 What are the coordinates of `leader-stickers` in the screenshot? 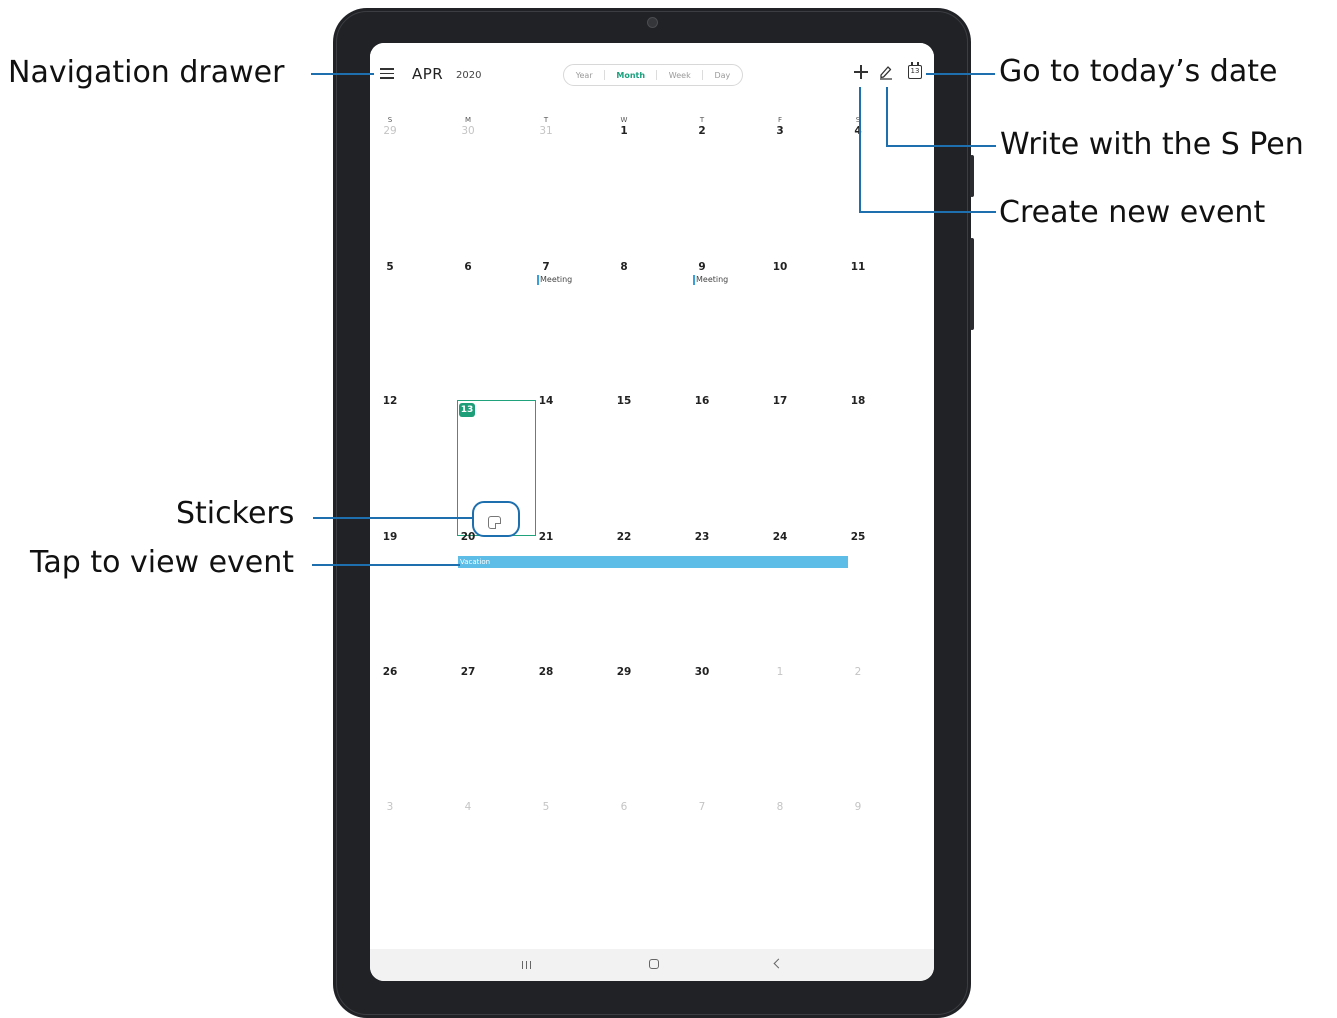 It's located at (393, 518).